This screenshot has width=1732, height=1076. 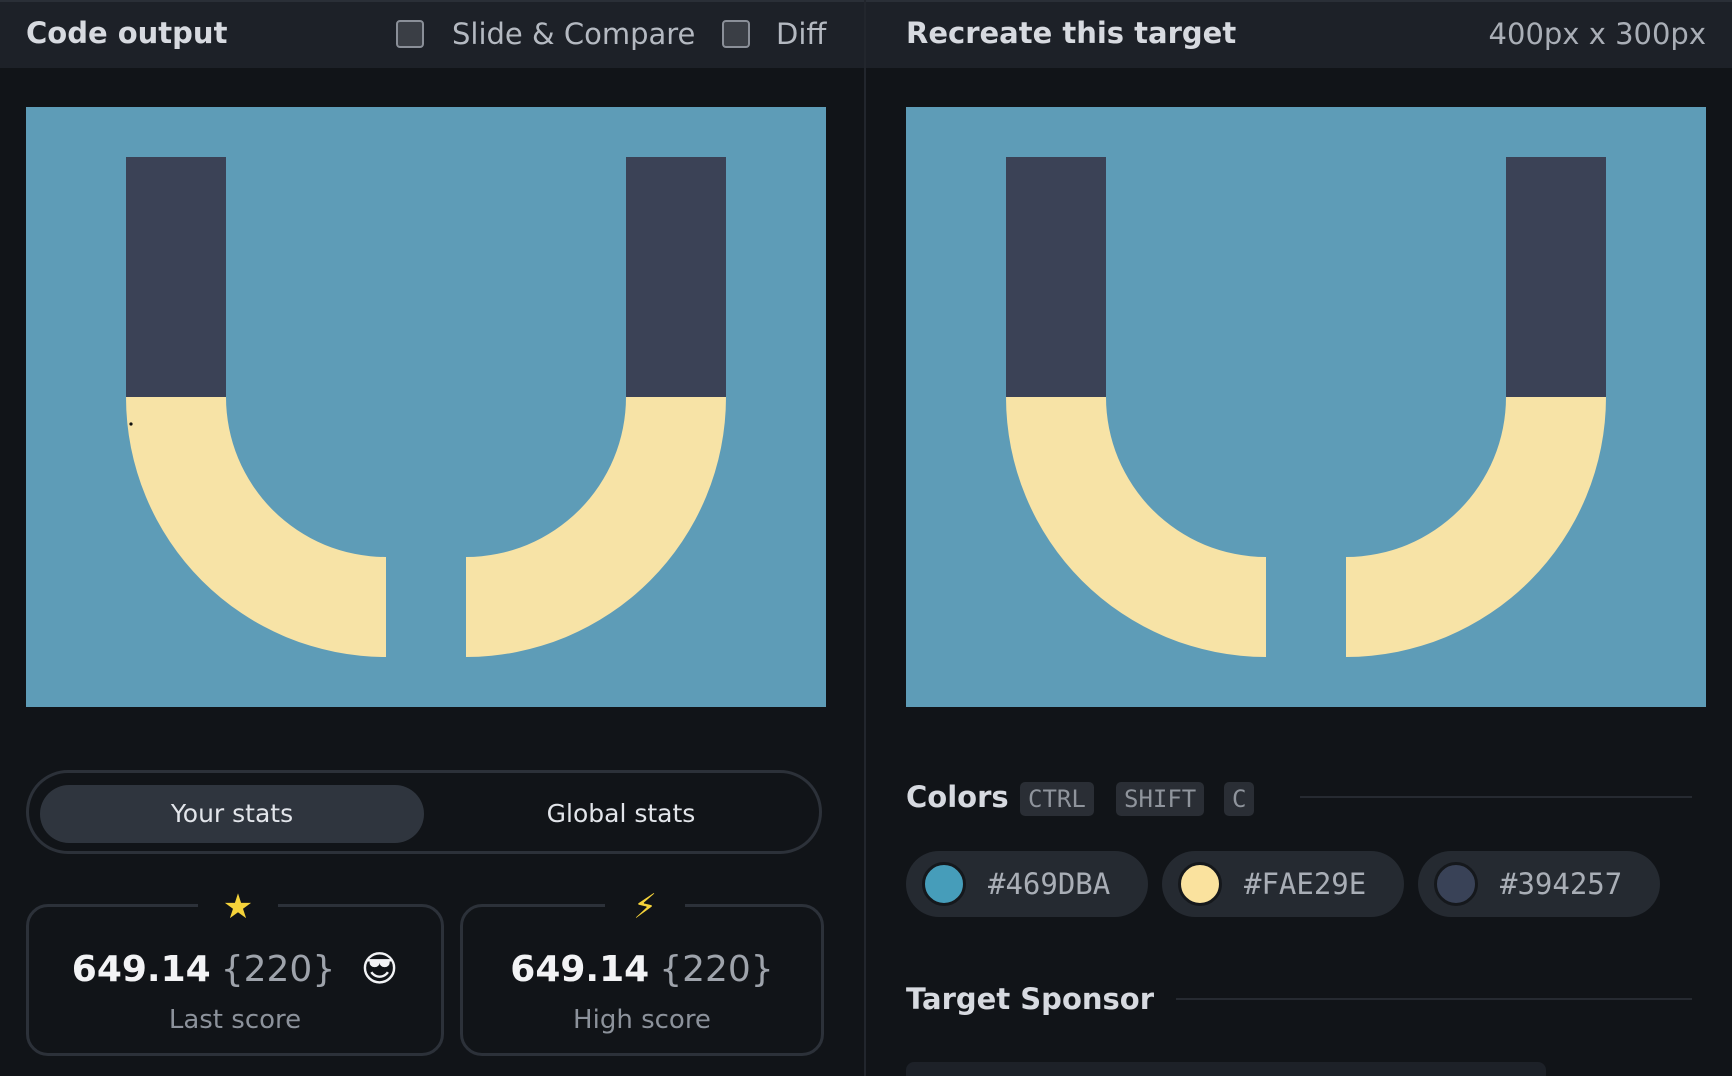 What do you see at coordinates (716, 969) in the screenshot?
I see `high-score-count: {220}` at bounding box center [716, 969].